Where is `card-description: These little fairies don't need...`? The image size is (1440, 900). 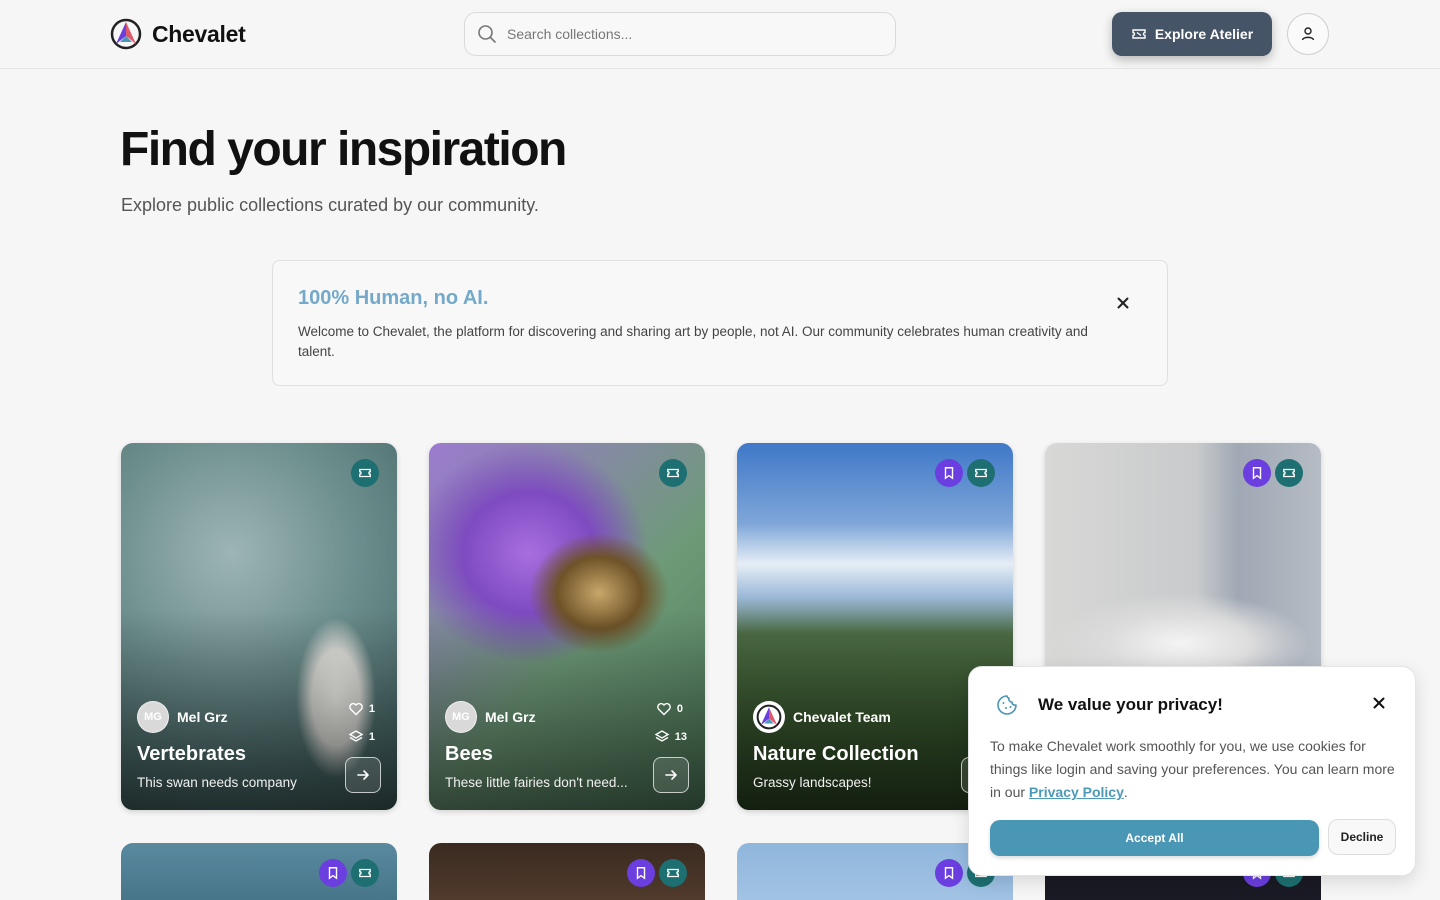
card-description: These little fairies don't need... is located at coordinates (536, 782).